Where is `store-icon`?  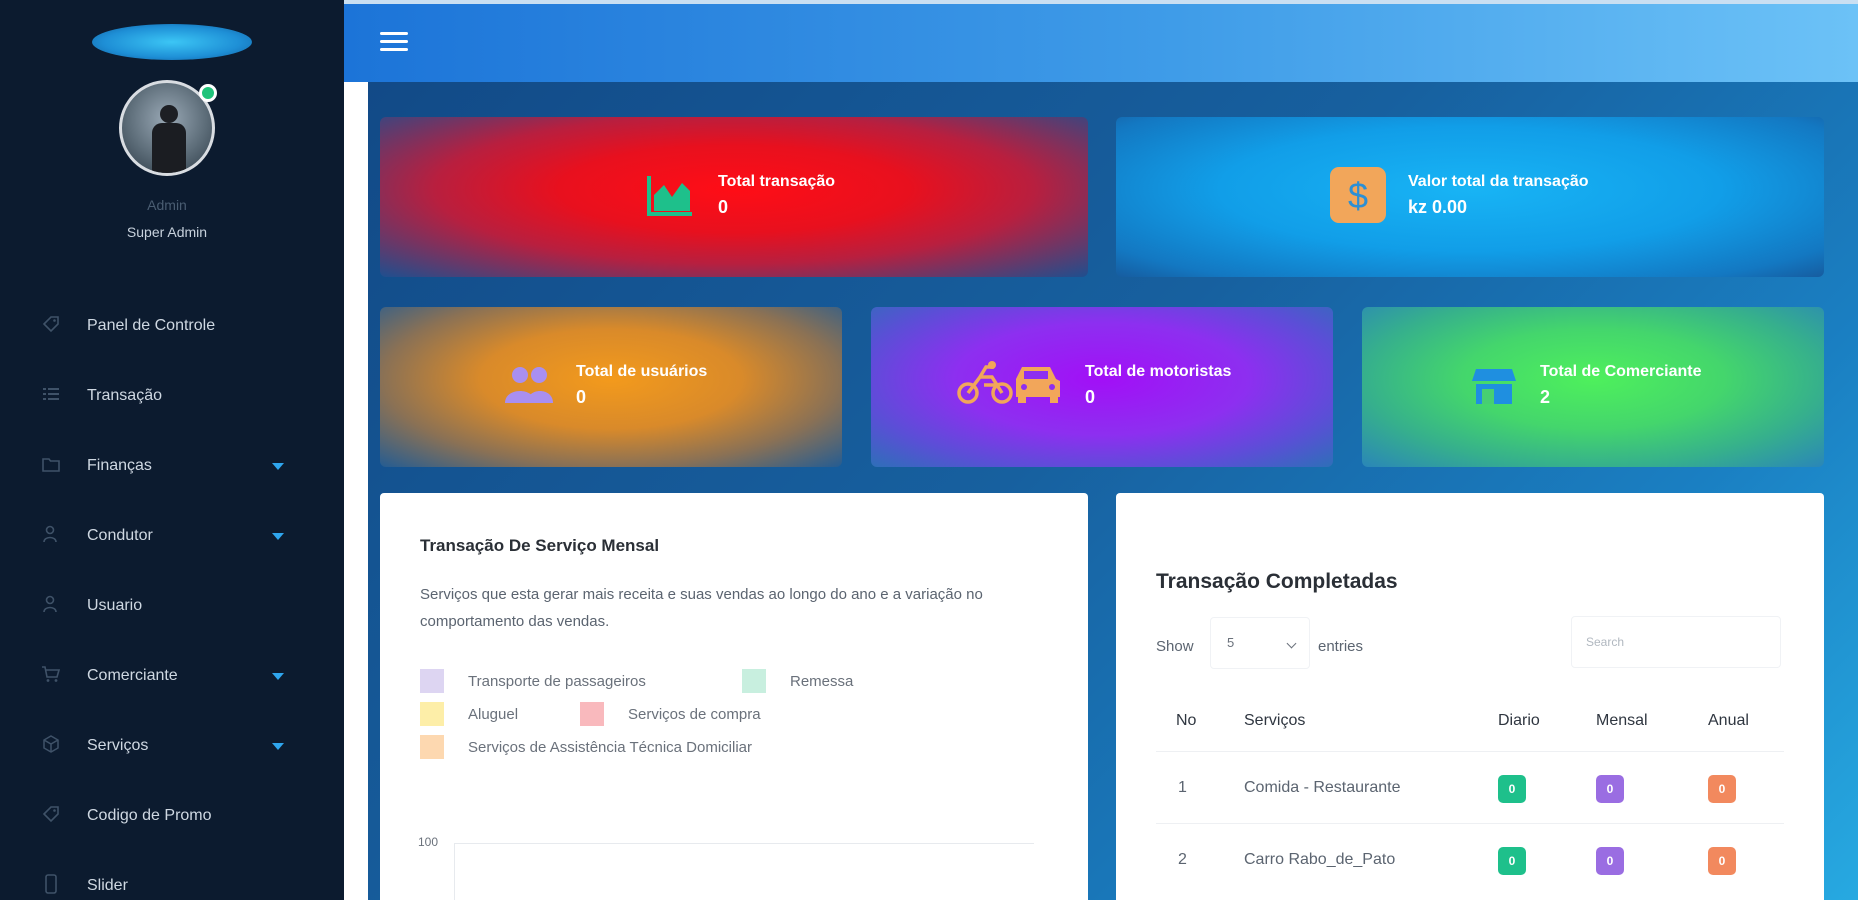
store-icon is located at coordinates (1494, 388).